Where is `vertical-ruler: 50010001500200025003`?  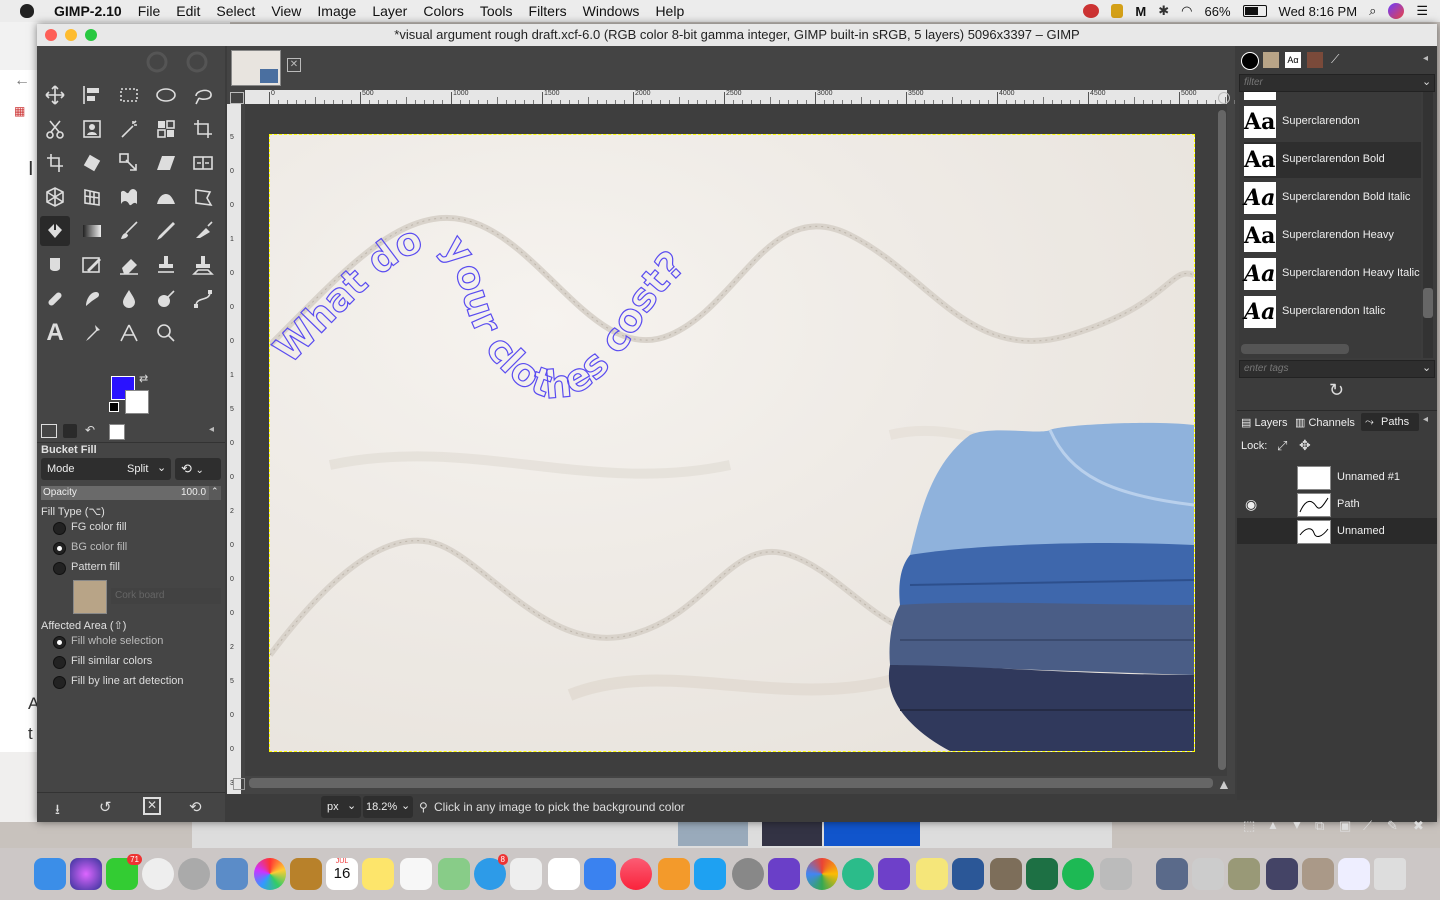
vertical-ruler: 50010001500200025003 is located at coordinates (234, 449).